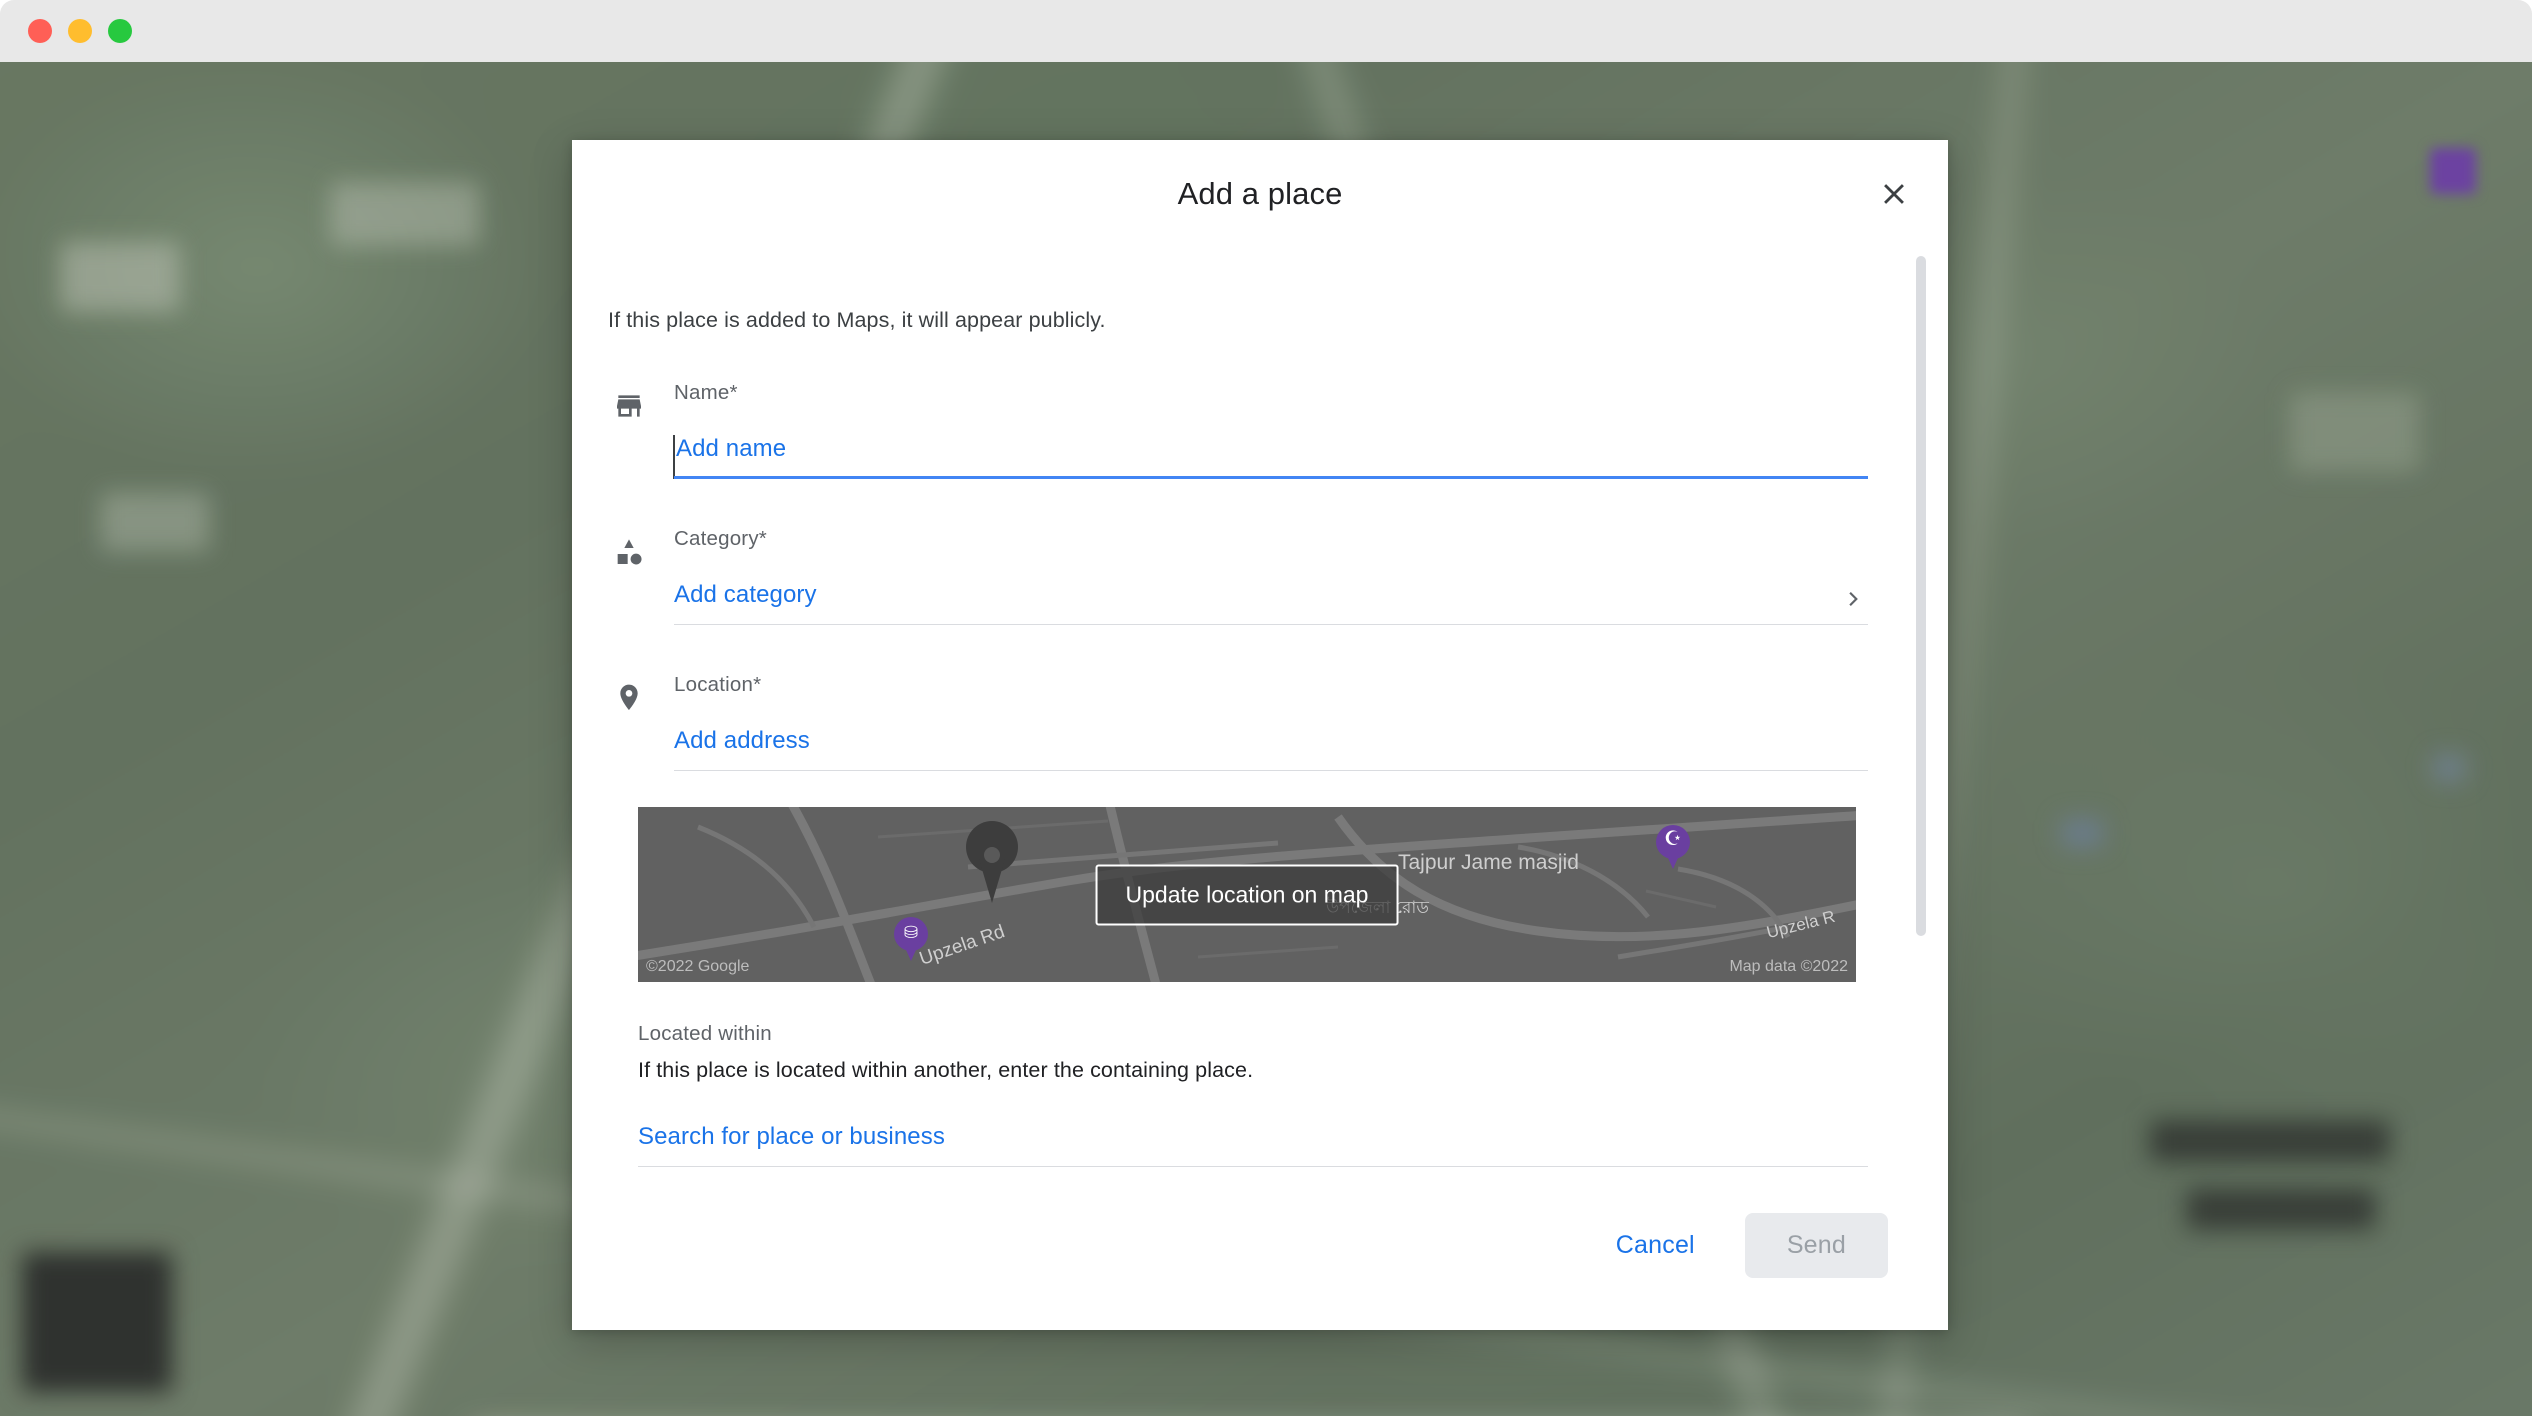 The width and height of the screenshot is (2532, 1416). I want to click on close-dialog-button, so click(1894, 194).